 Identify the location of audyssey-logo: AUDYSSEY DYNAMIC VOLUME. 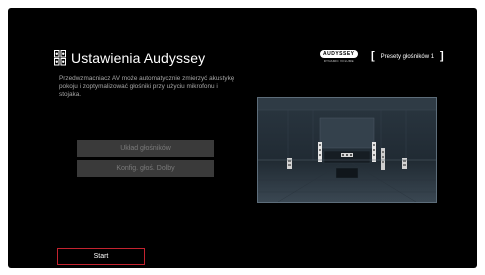
(339, 56).